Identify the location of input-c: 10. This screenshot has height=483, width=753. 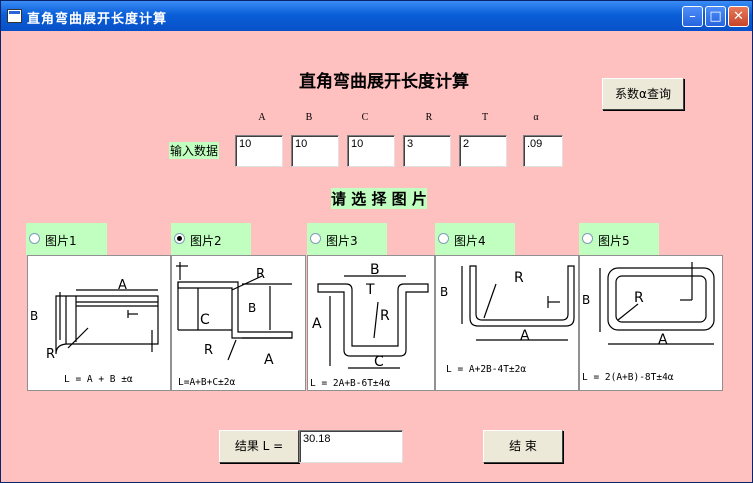
(371, 151).